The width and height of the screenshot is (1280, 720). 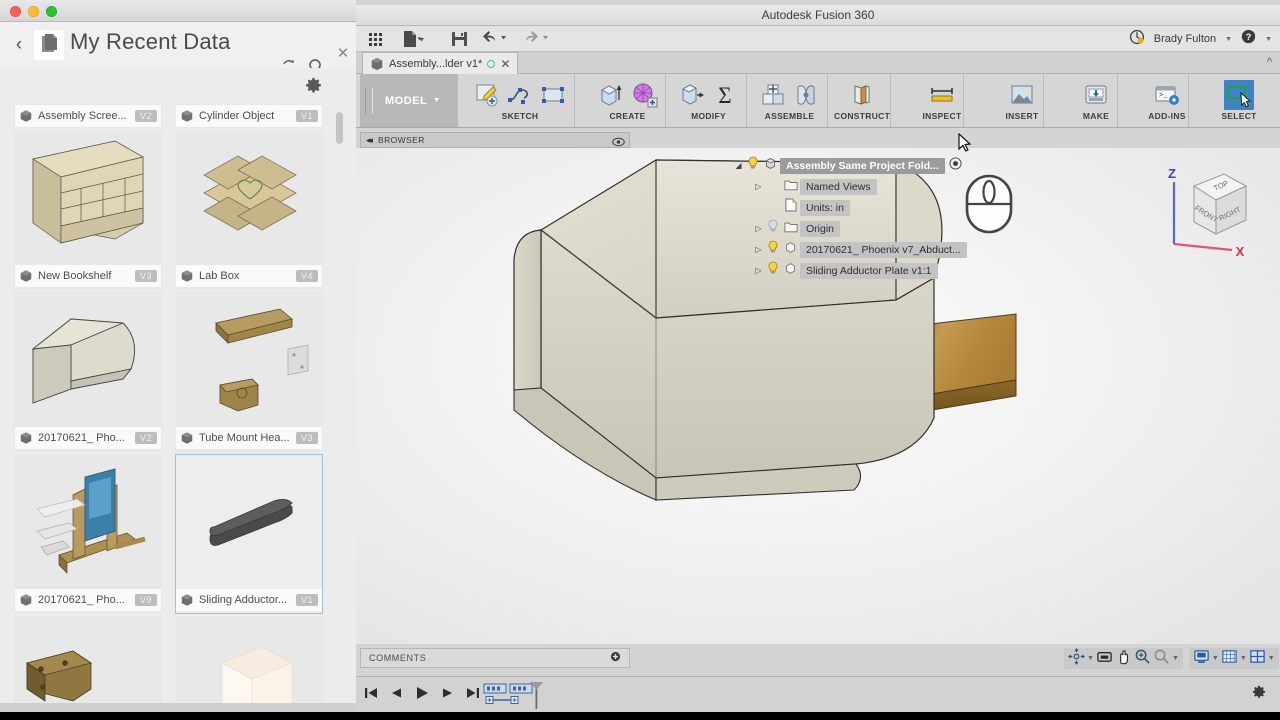 I want to click on create-sketch-icon, so click(x=487, y=95).